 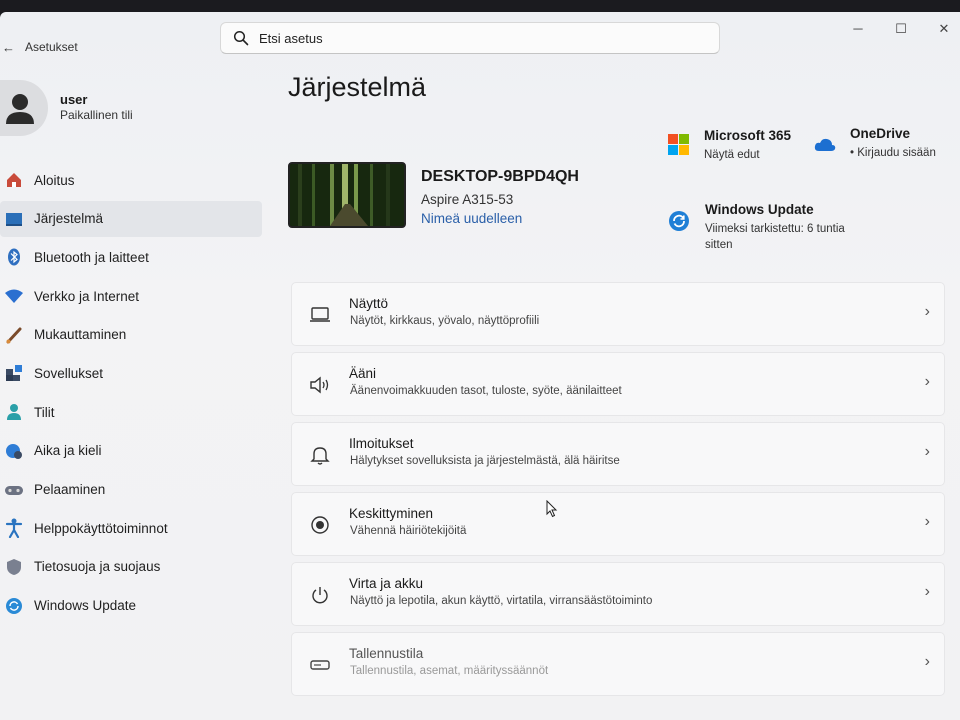 I want to click on onedrive-title: OneDrive, so click(x=880, y=133).